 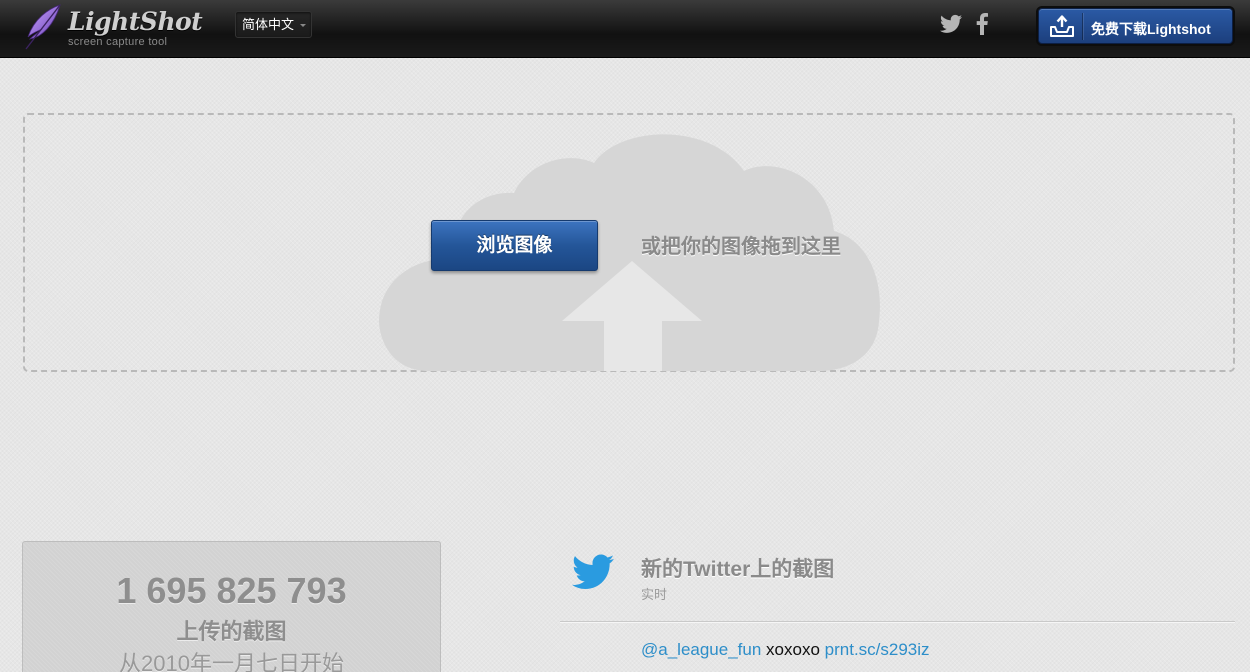 I want to click on download-label: 免费下载Lightshot, so click(x=1151, y=29).